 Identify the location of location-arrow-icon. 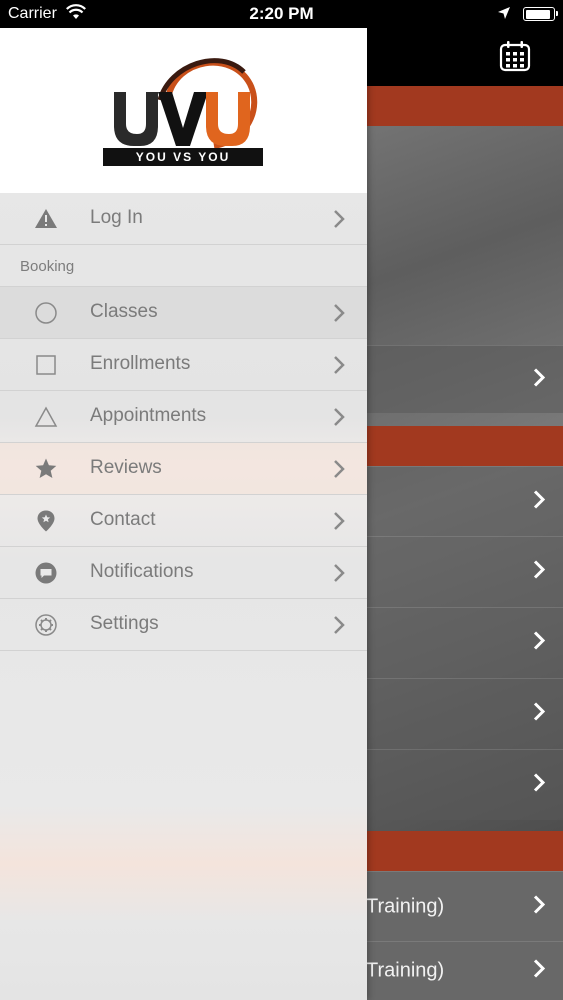
(504, 15).